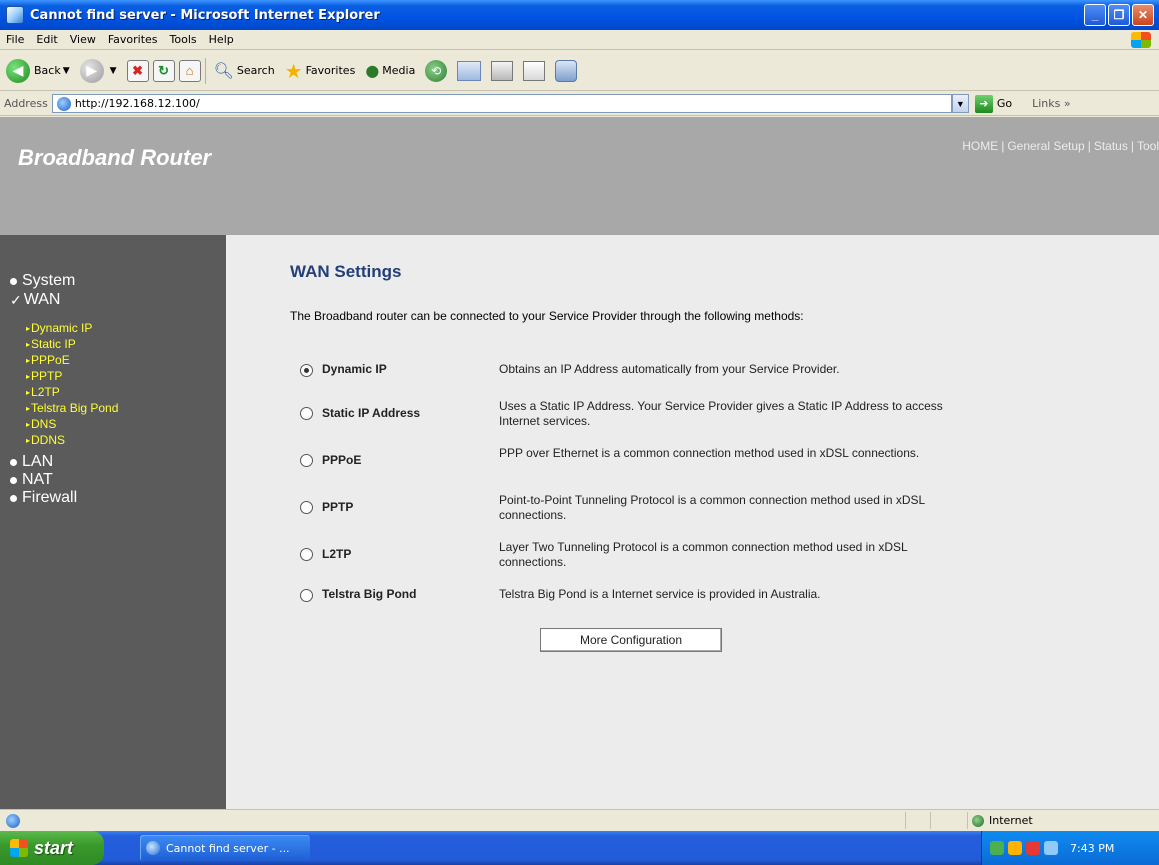  What do you see at coordinates (223, 70) in the screenshot?
I see `search-icon: 🔍︎` at bounding box center [223, 70].